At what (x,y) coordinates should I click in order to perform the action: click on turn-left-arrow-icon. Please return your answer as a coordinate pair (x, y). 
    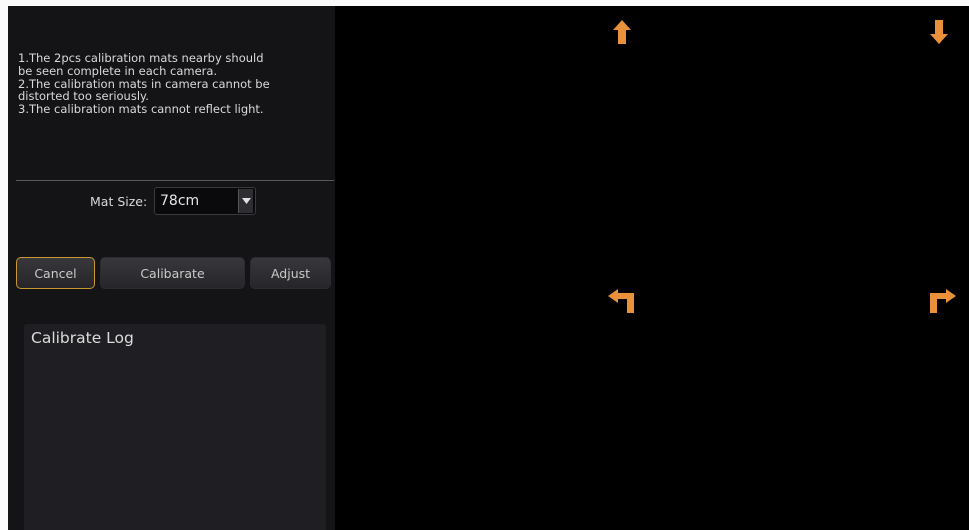
    Looking at the image, I should click on (622, 301).